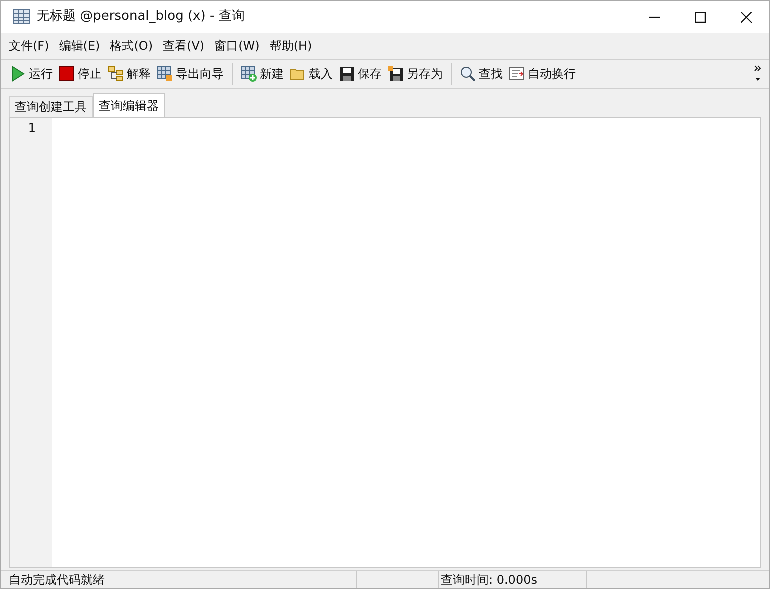 The height and width of the screenshot is (589, 770). Describe the element at coordinates (542, 74) in the screenshot. I see `toolbar-button: 自动换行` at that location.